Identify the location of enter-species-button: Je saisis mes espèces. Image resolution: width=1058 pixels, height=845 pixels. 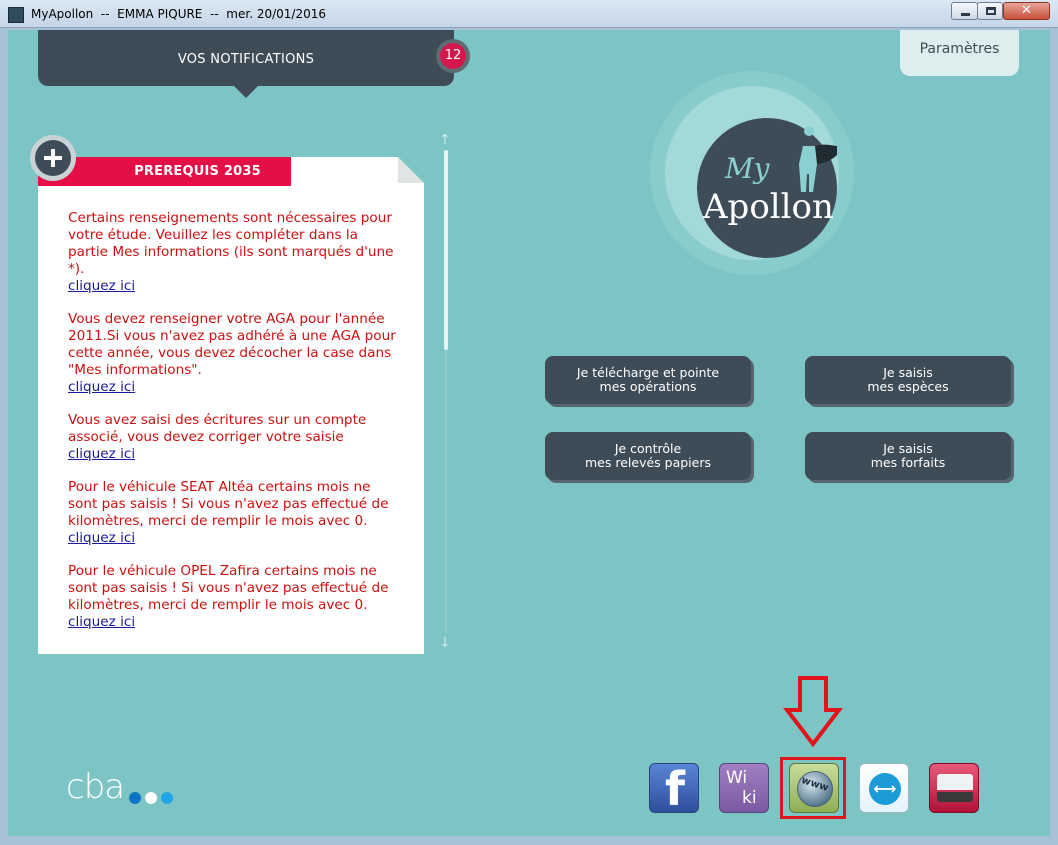
(908, 380).